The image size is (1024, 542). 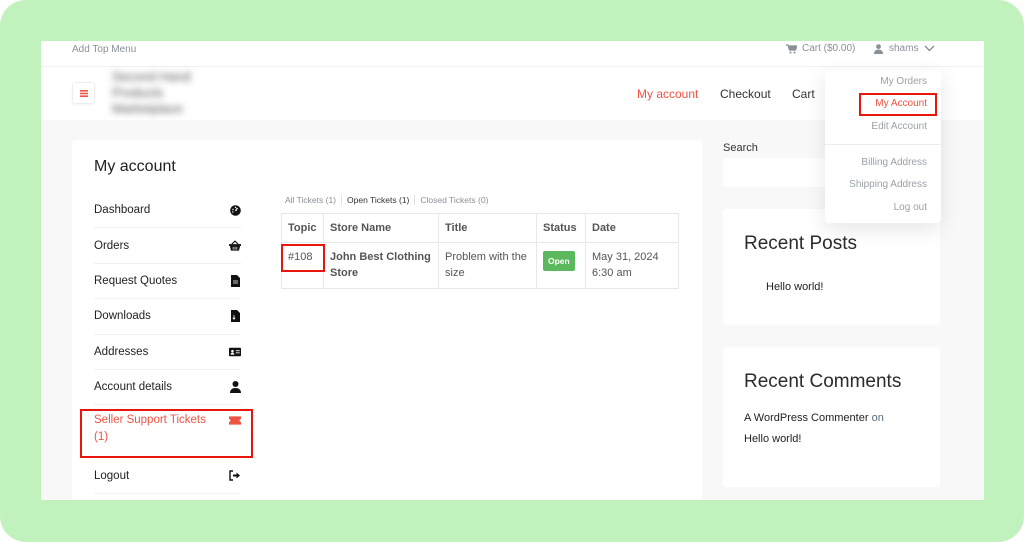 I want to click on table-header-row: Topic Store Name Title Status Date, so click(x=480, y=228).